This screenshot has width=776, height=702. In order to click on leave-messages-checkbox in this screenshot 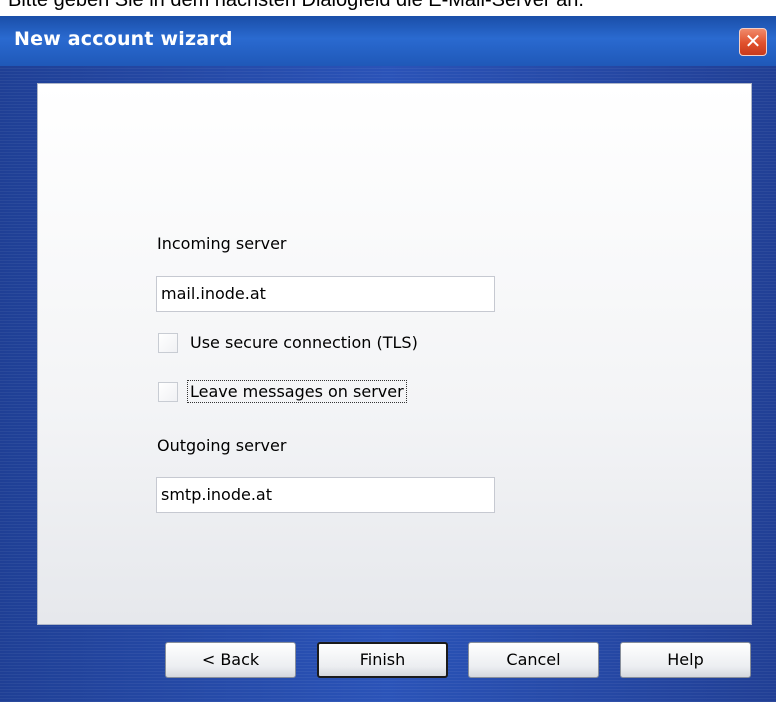, I will do `click(168, 392)`.